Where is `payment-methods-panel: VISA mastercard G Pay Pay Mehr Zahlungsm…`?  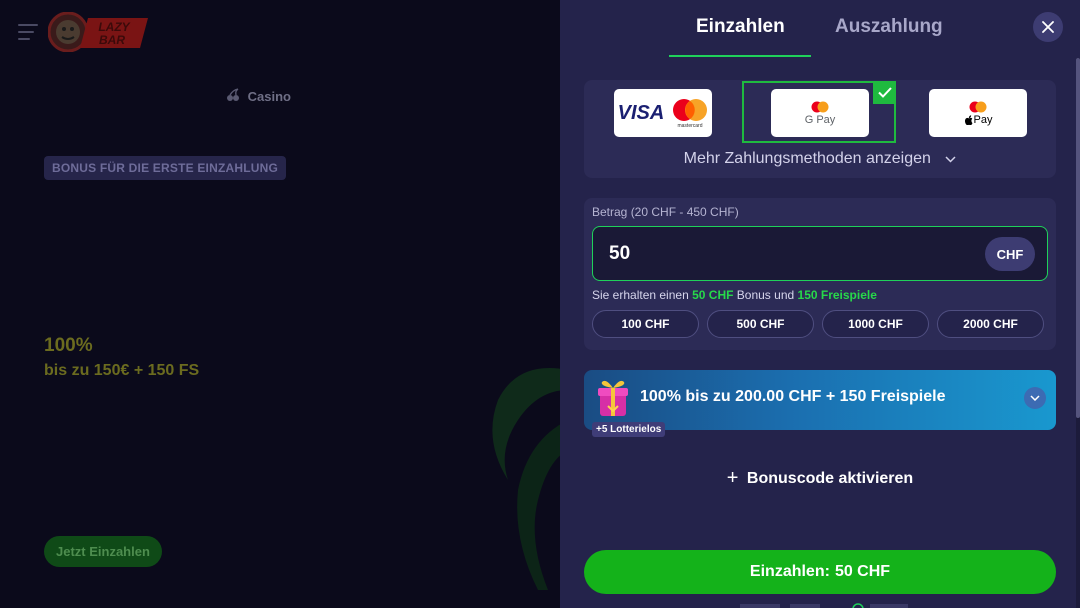
payment-methods-panel: VISA mastercard G Pay Pay Mehr Zahlungsm… is located at coordinates (820, 129).